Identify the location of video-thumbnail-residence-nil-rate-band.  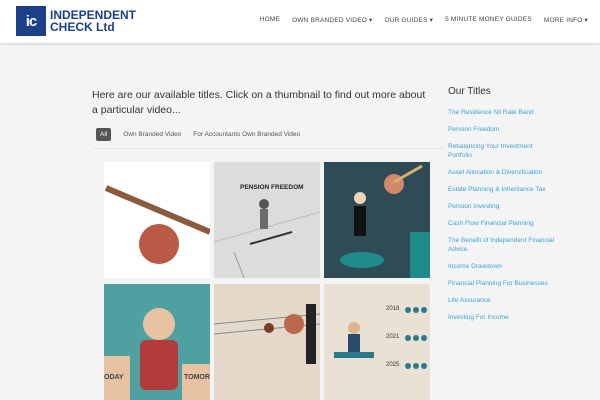
(157, 220).